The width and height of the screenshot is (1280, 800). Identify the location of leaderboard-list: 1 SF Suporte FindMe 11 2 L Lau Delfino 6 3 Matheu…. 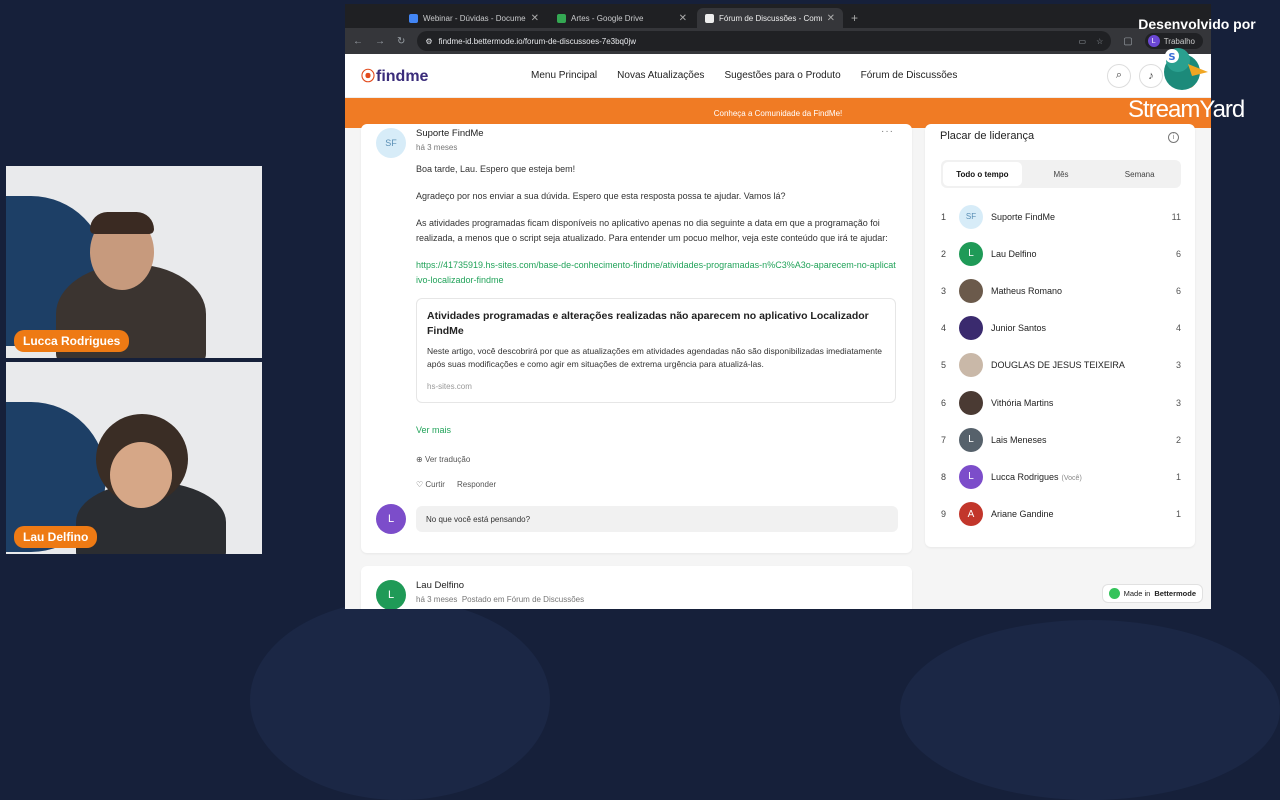
(1061, 365).